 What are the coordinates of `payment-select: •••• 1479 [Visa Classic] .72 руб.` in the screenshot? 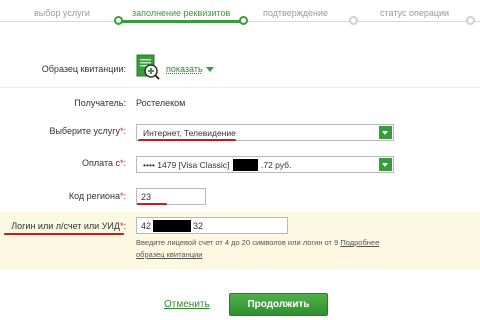 It's located at (265, 164).